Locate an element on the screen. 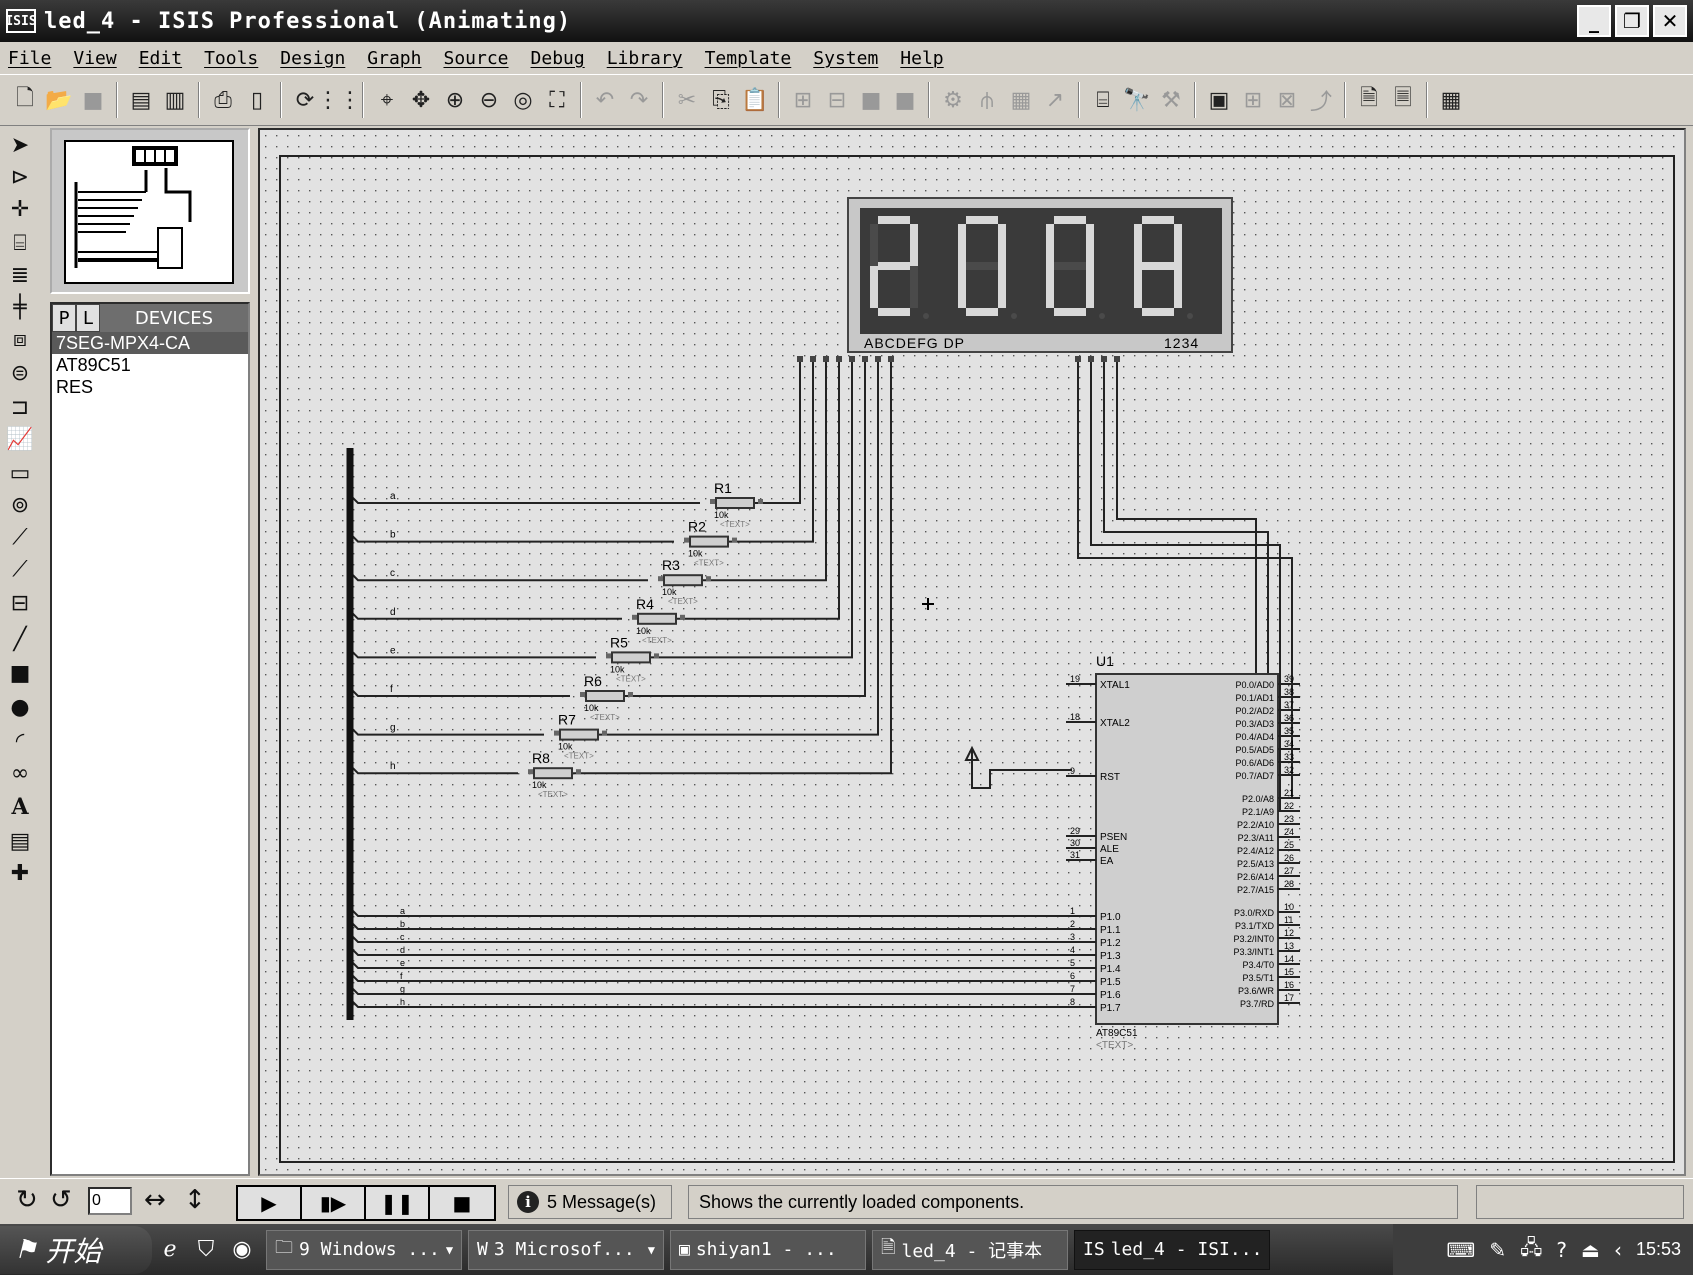  design-explorer-icon: ▣ is located at coordinates (1219, 100).